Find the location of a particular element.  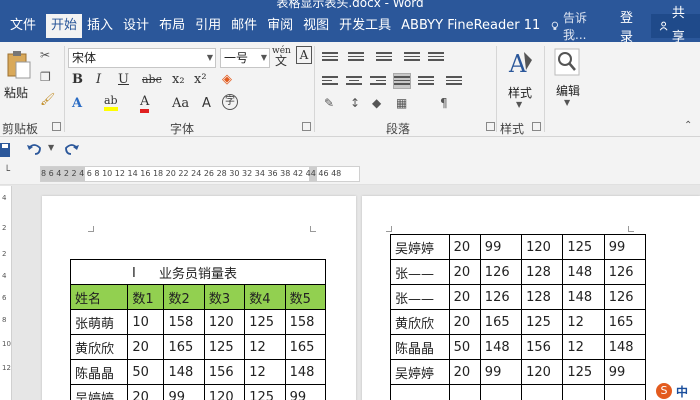

login-button: 登录 is located at coordinates (630, 26).